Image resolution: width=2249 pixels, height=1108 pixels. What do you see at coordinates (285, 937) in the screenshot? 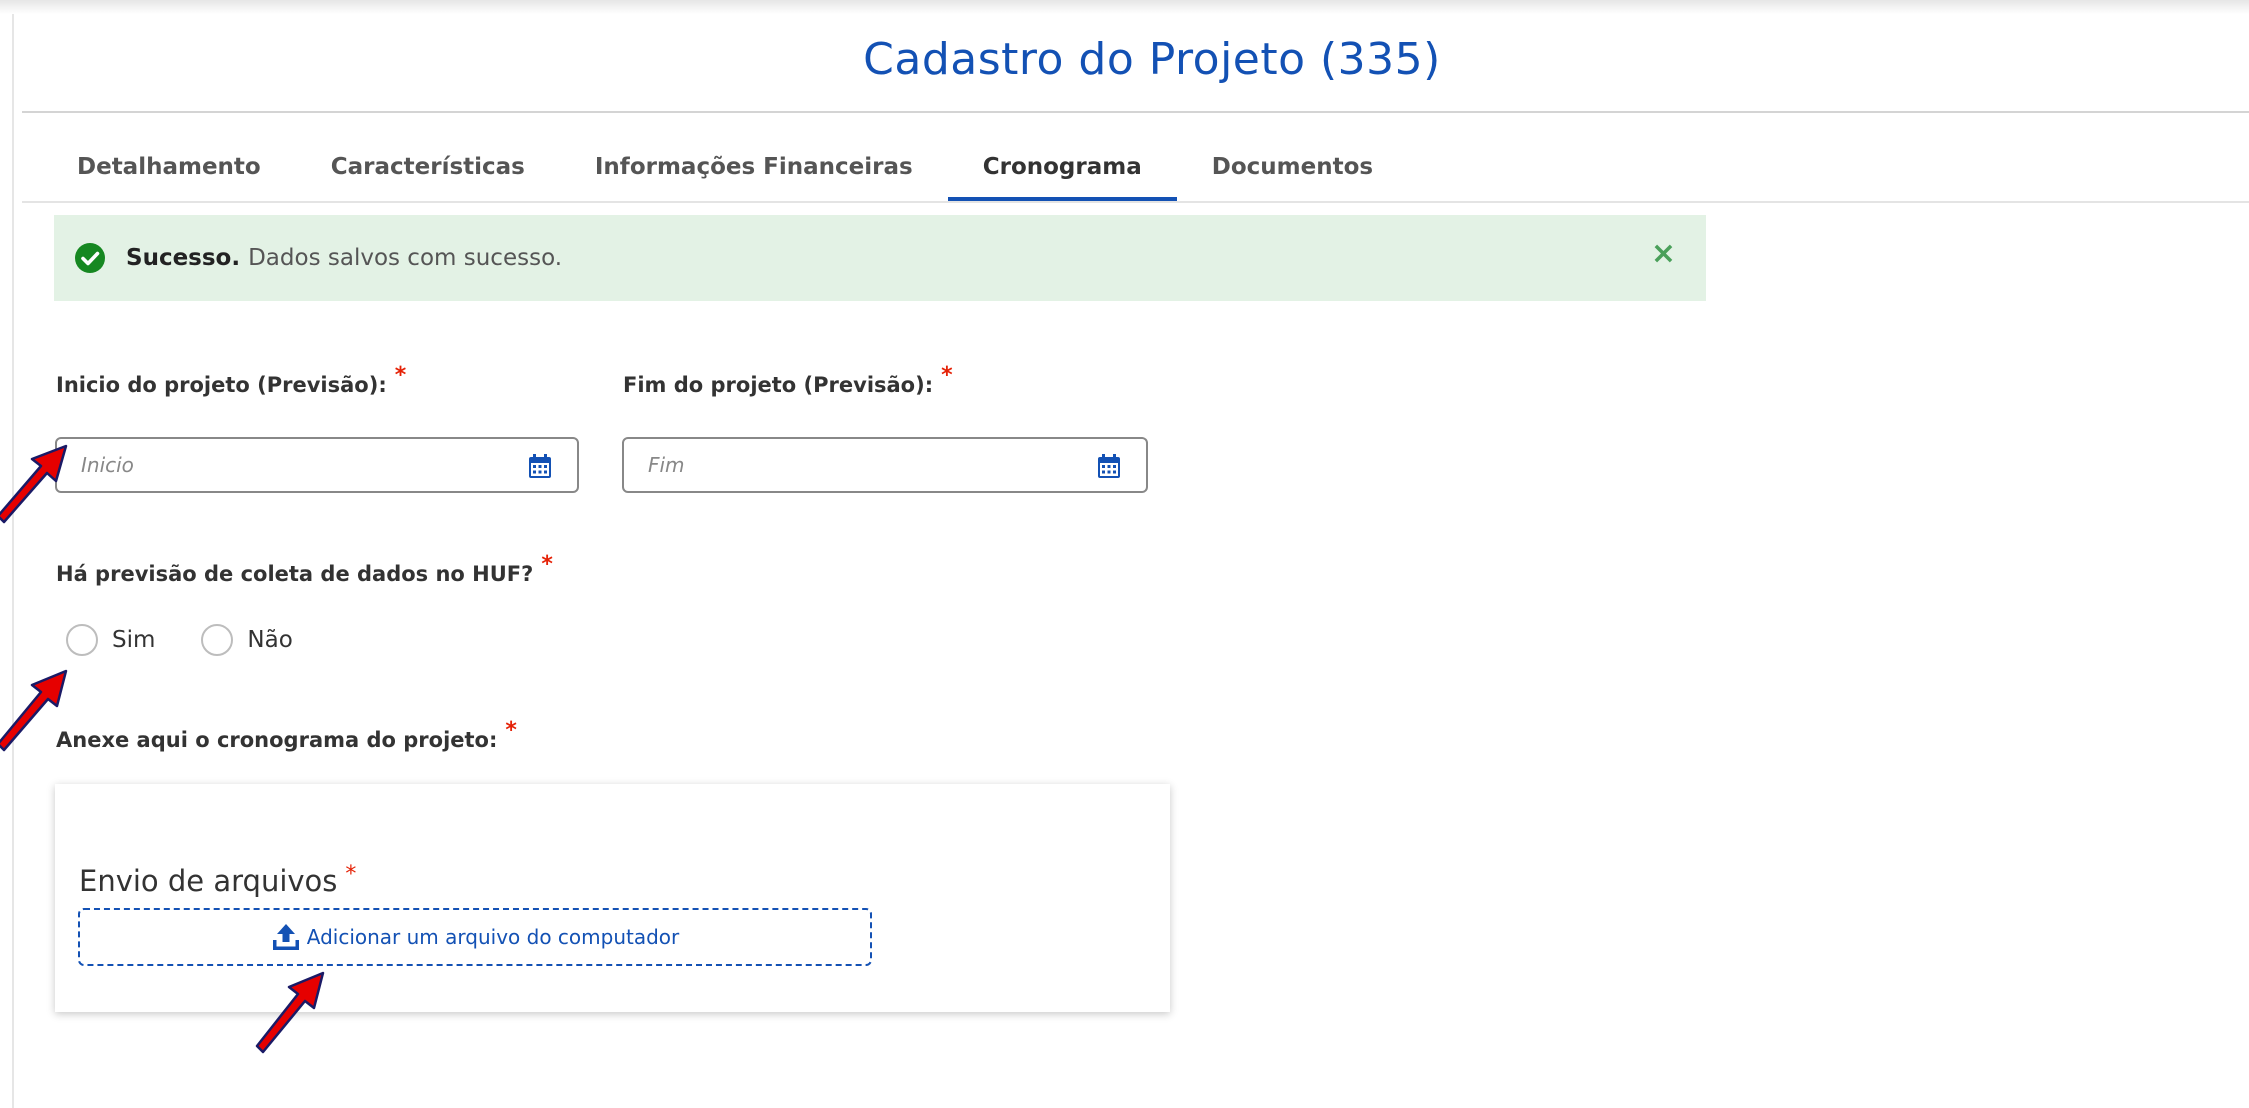
I see `upload-icon` at bounding box center [285, 937].